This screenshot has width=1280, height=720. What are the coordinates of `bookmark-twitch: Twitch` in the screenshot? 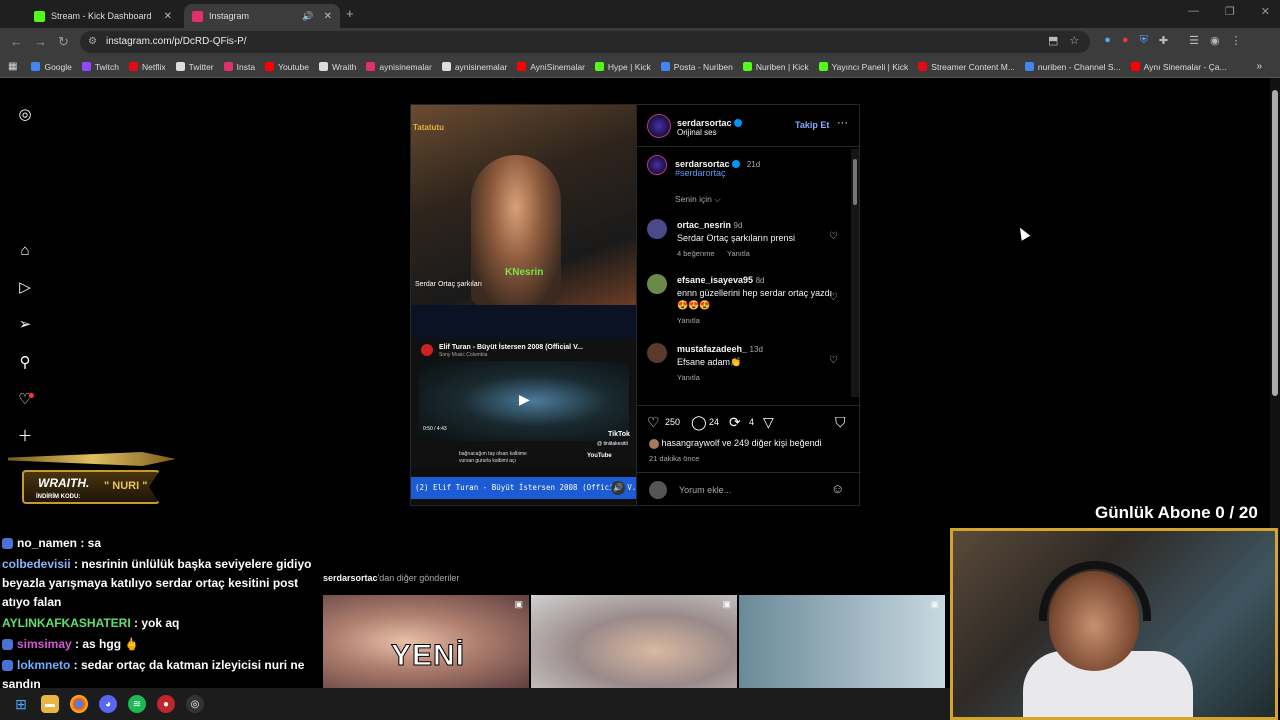 It's located at (100, 66).